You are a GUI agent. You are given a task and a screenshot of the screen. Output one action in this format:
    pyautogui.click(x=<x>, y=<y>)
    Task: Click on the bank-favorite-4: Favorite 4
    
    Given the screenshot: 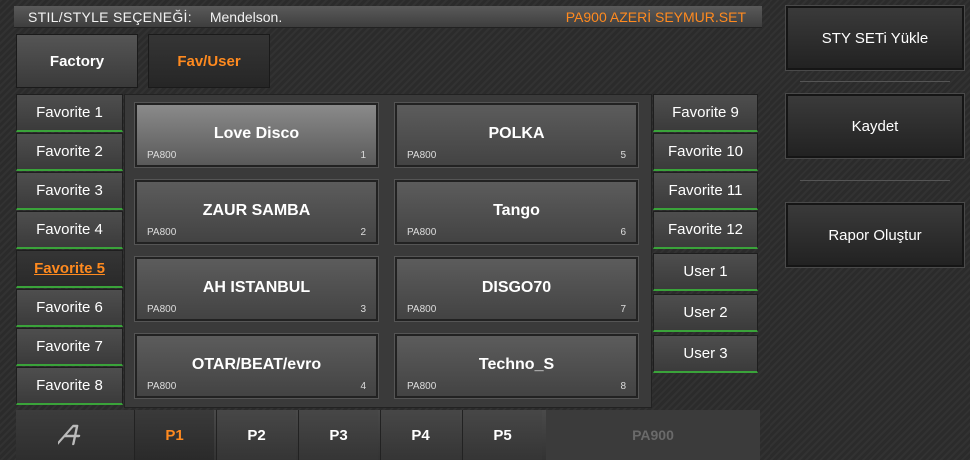 What is the action you would take?
    pyautogui.click(x=69, y=230)
    